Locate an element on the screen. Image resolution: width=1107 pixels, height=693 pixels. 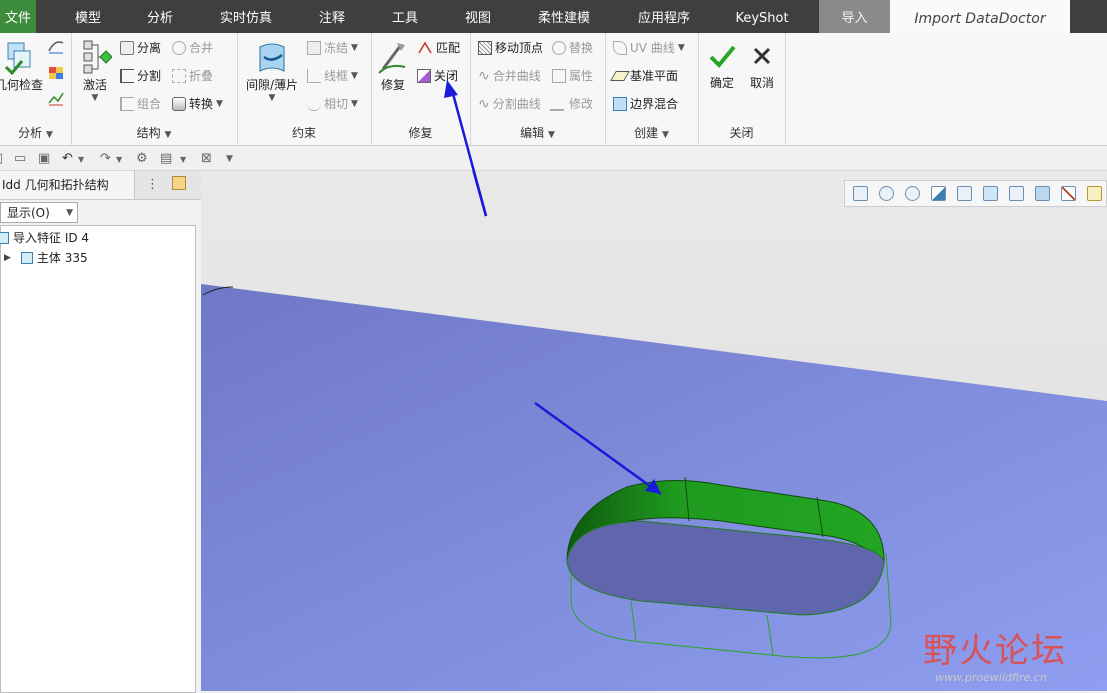
combine-button: 组合 is located at coordinates (140, 103).